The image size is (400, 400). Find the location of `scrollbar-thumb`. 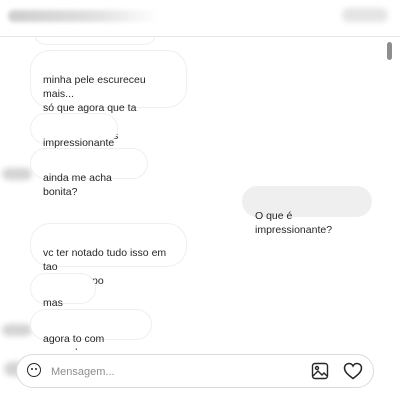

scrollbar-thumb is located at coordinates (389, 51).